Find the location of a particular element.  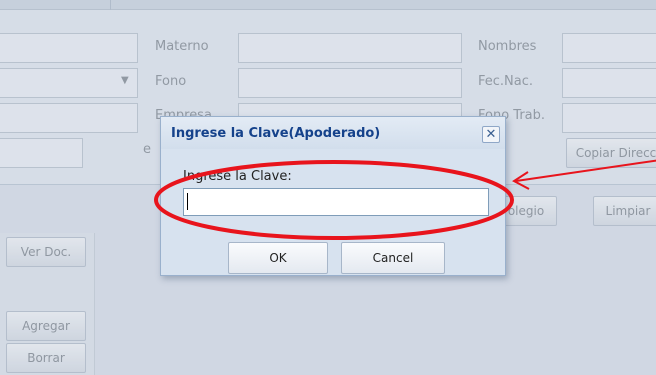

arrow-shaft is located at coordinates (585, 170).